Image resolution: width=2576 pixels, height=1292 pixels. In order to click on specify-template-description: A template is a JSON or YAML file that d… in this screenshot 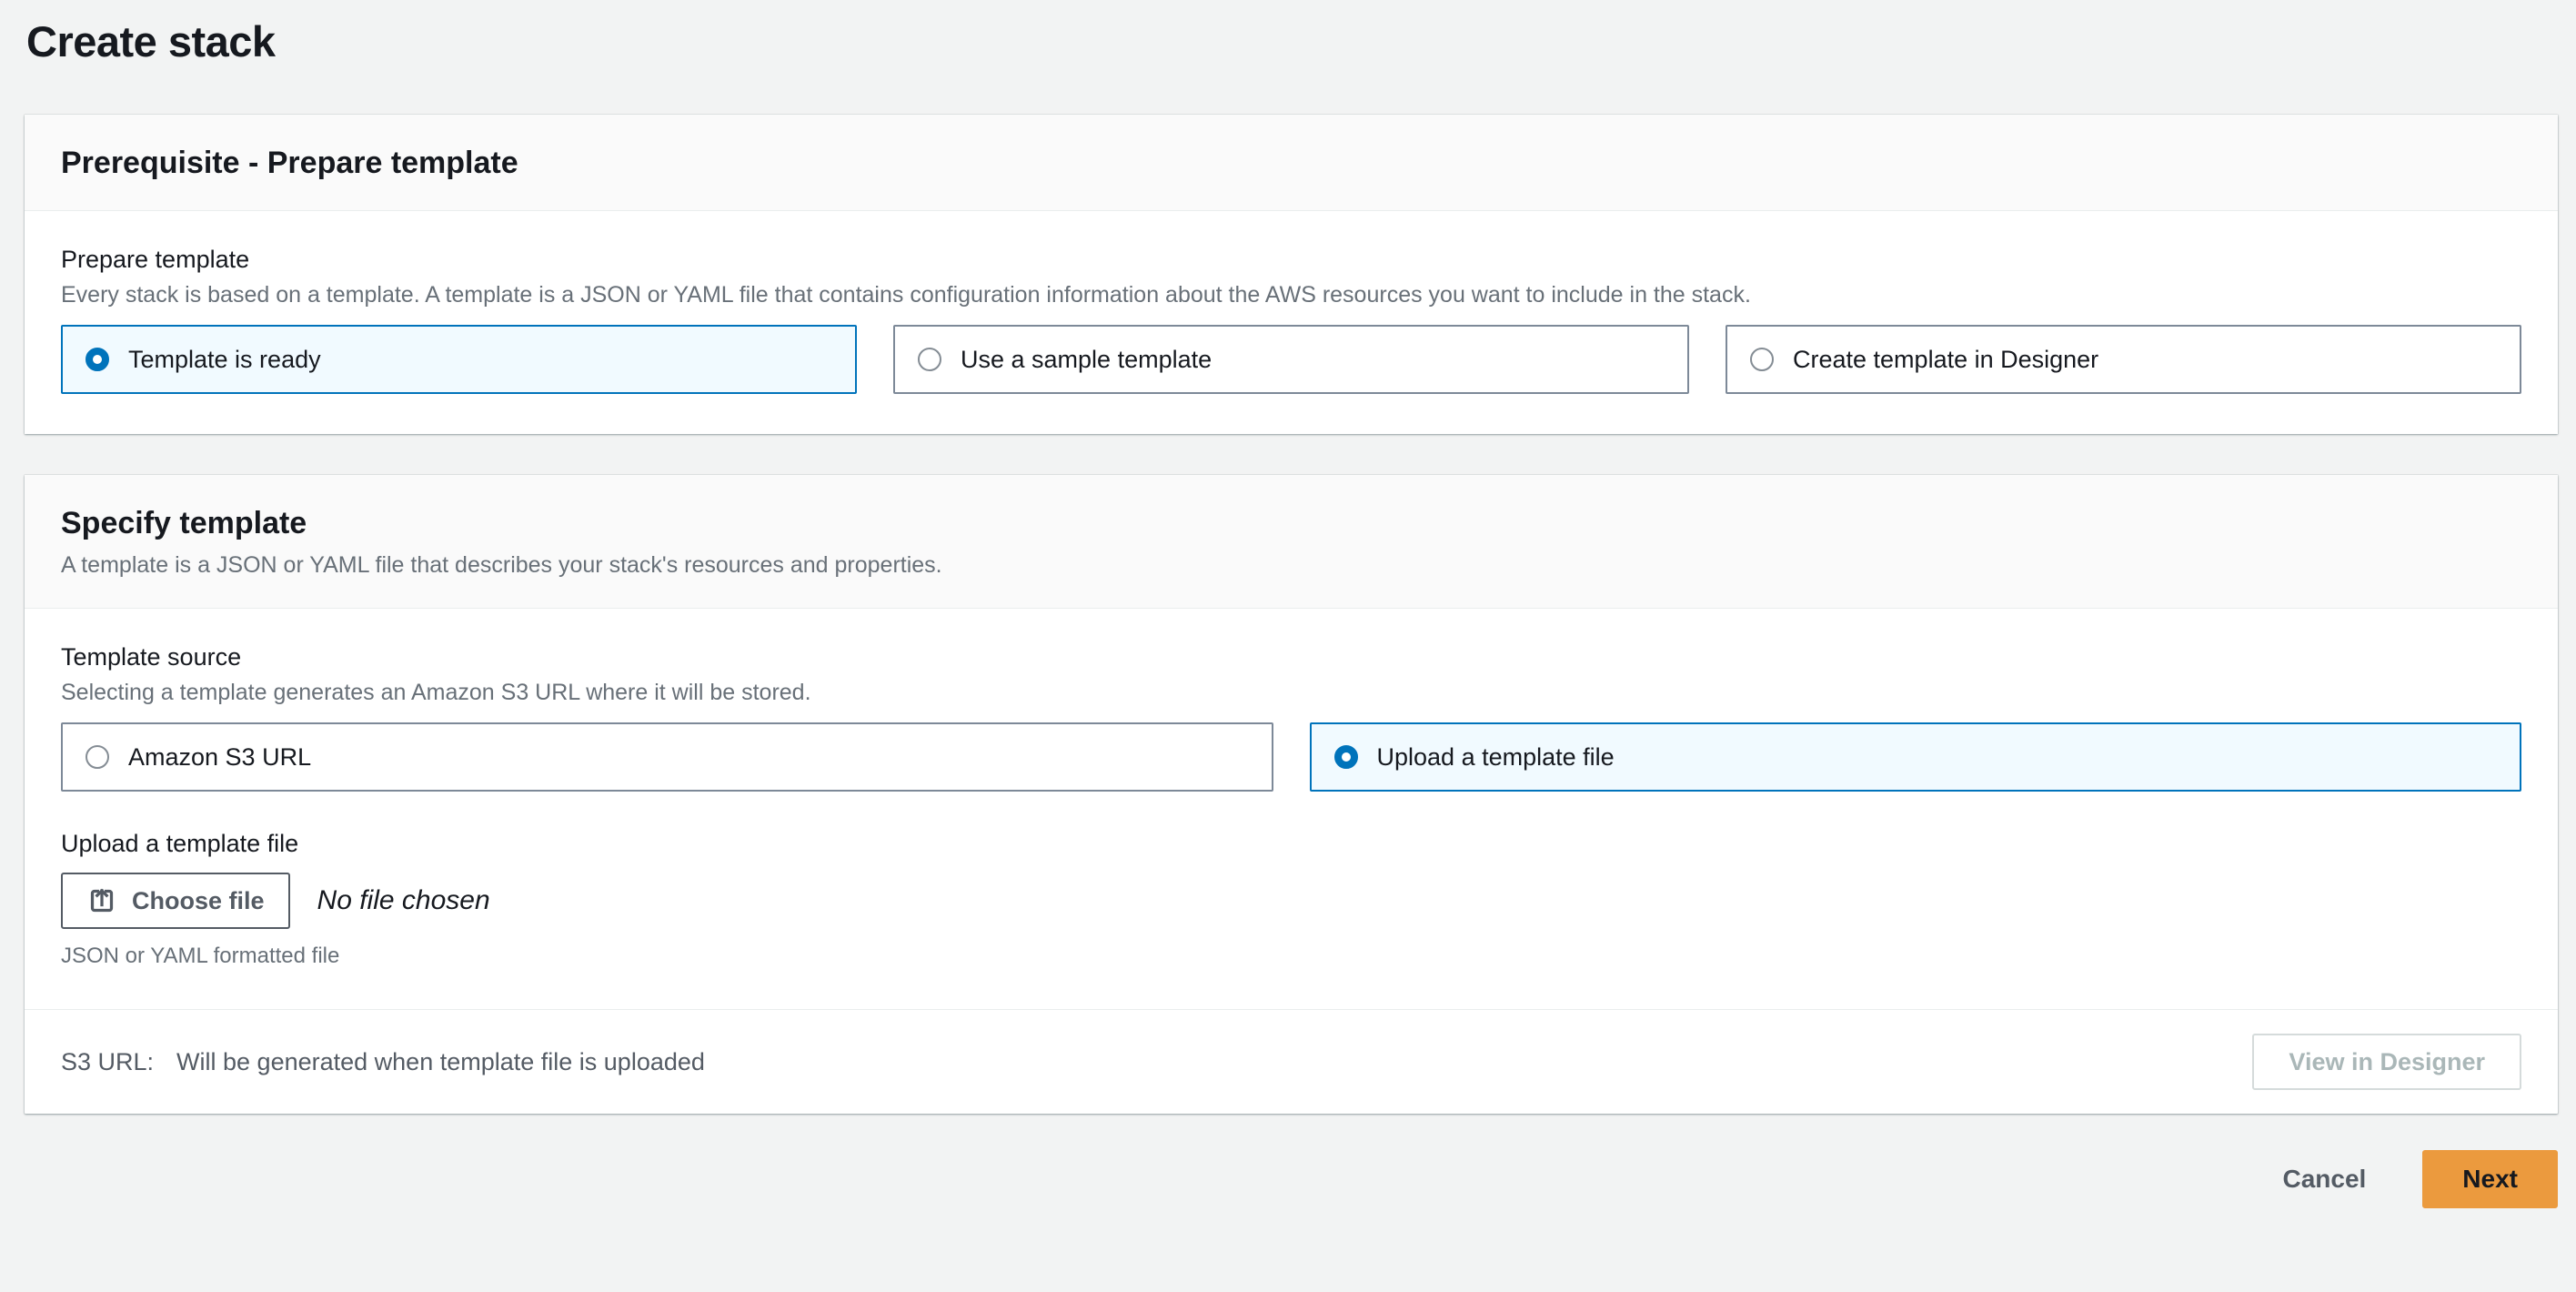, I will do `click(501, 565)`.